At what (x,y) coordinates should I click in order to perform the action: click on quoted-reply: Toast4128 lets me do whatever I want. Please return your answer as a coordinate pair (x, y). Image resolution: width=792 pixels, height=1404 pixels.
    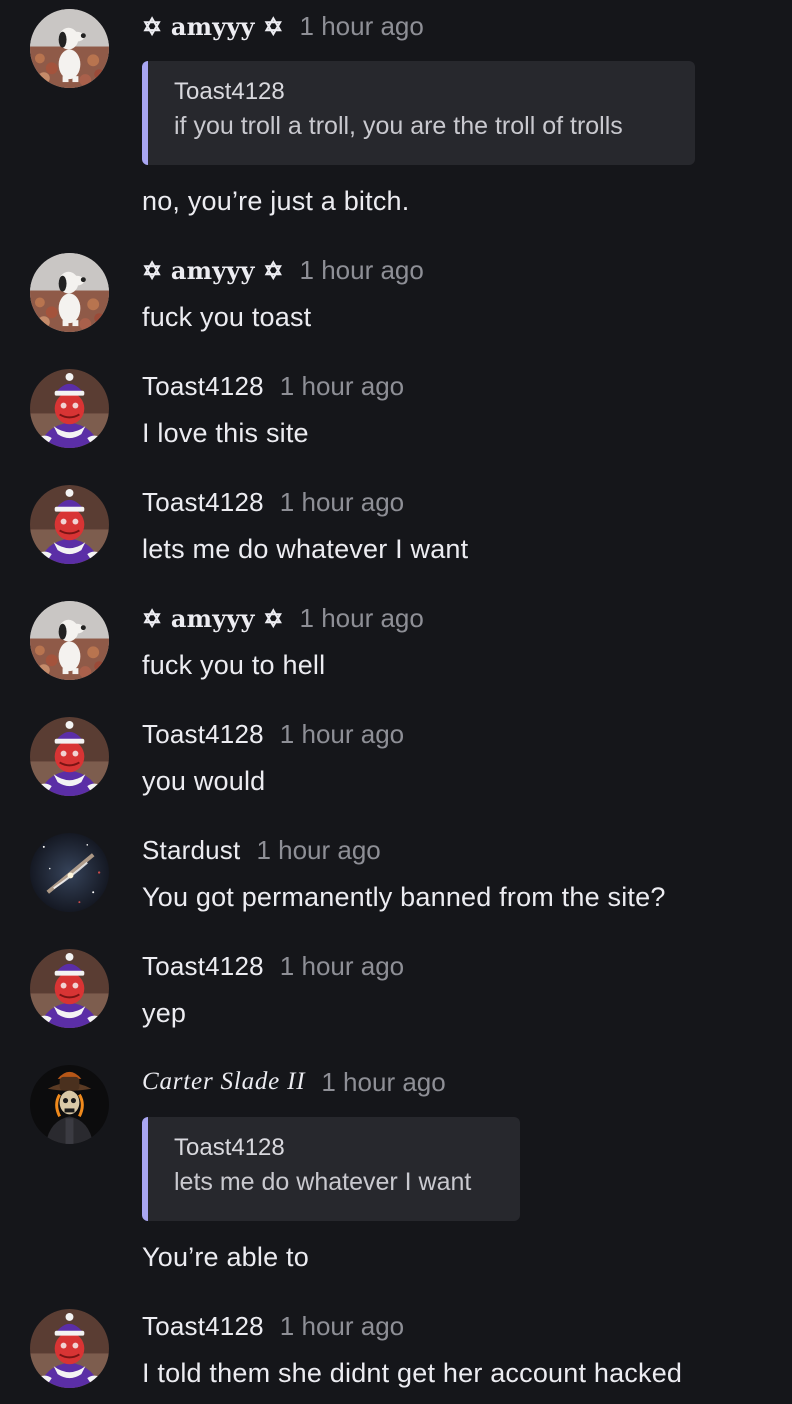
    Looking at the image, I should click on (331, 1169).